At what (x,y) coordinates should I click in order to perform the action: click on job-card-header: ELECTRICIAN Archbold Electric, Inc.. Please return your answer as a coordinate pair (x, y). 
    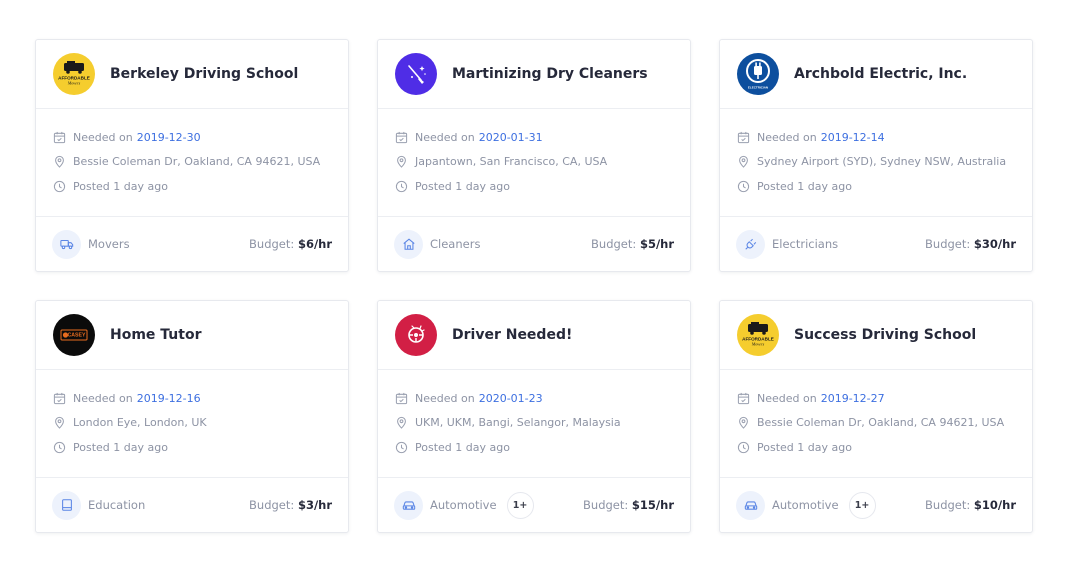
    Looking at the image, I should click on (876, 74).